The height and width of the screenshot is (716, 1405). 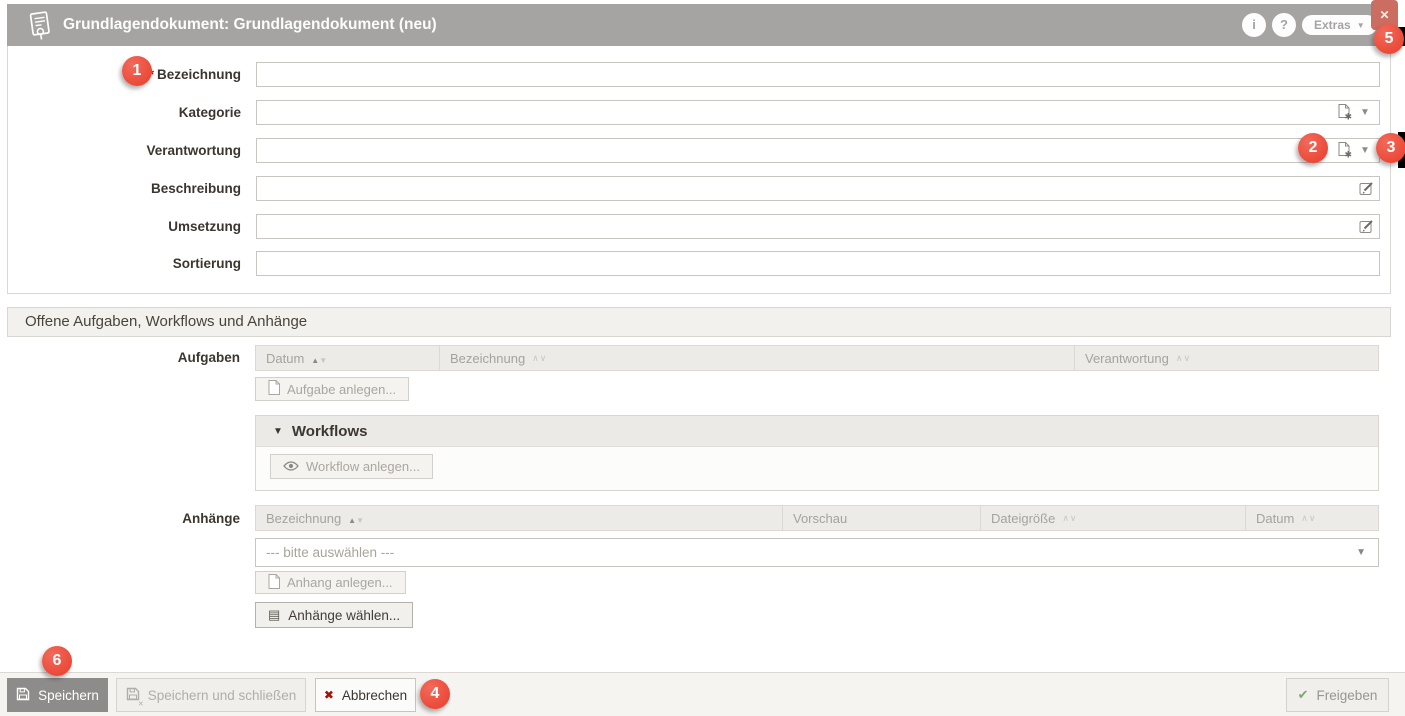 I want to click on verantwortung-input, so click(x=818, y=150).